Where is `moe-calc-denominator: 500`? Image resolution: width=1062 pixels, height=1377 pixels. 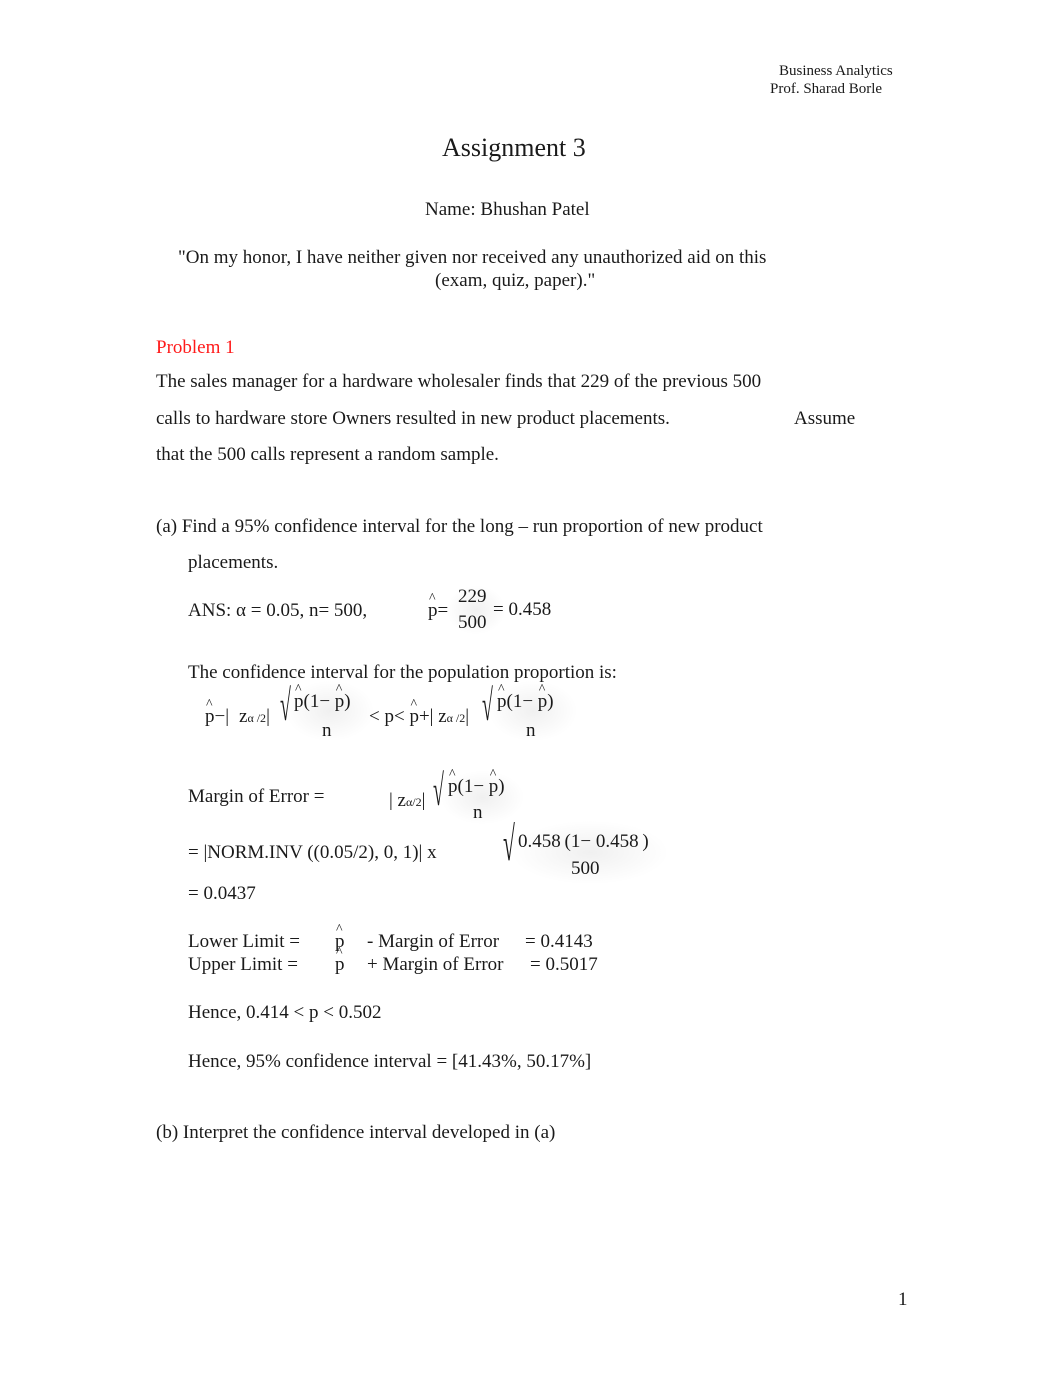 moe-calc-denominator: 500 is located at coordinates (585, 868).